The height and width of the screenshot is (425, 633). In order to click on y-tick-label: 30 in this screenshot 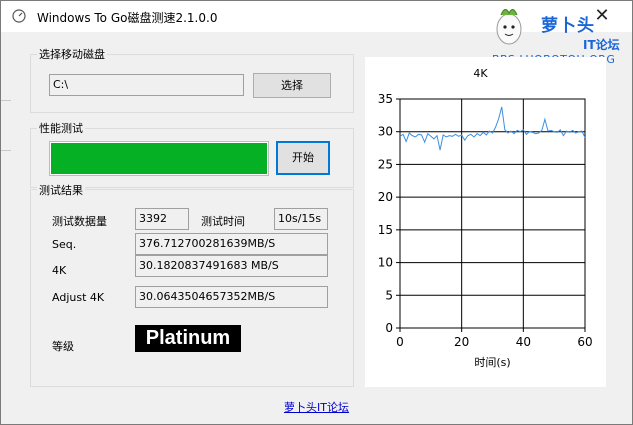, I will do `click(385, 132)`.